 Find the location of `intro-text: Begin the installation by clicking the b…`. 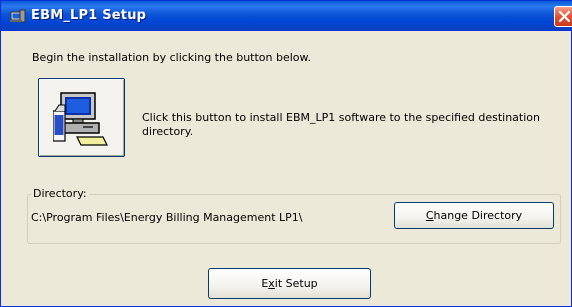

intro-text: Begin the installation by clicking the b… is located at coordinates (172, 57).